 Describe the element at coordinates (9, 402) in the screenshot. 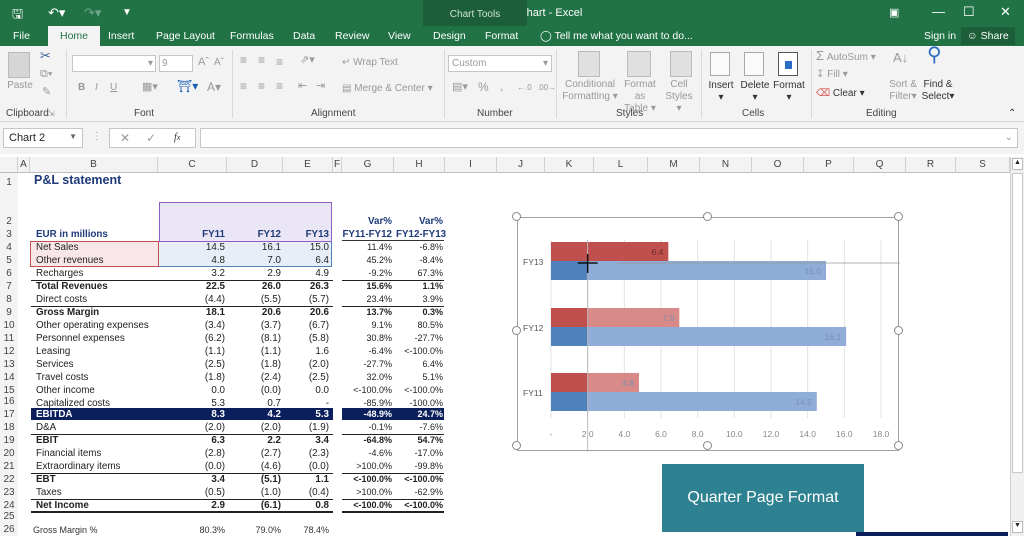

I see `row-header-16: 16` at that location.